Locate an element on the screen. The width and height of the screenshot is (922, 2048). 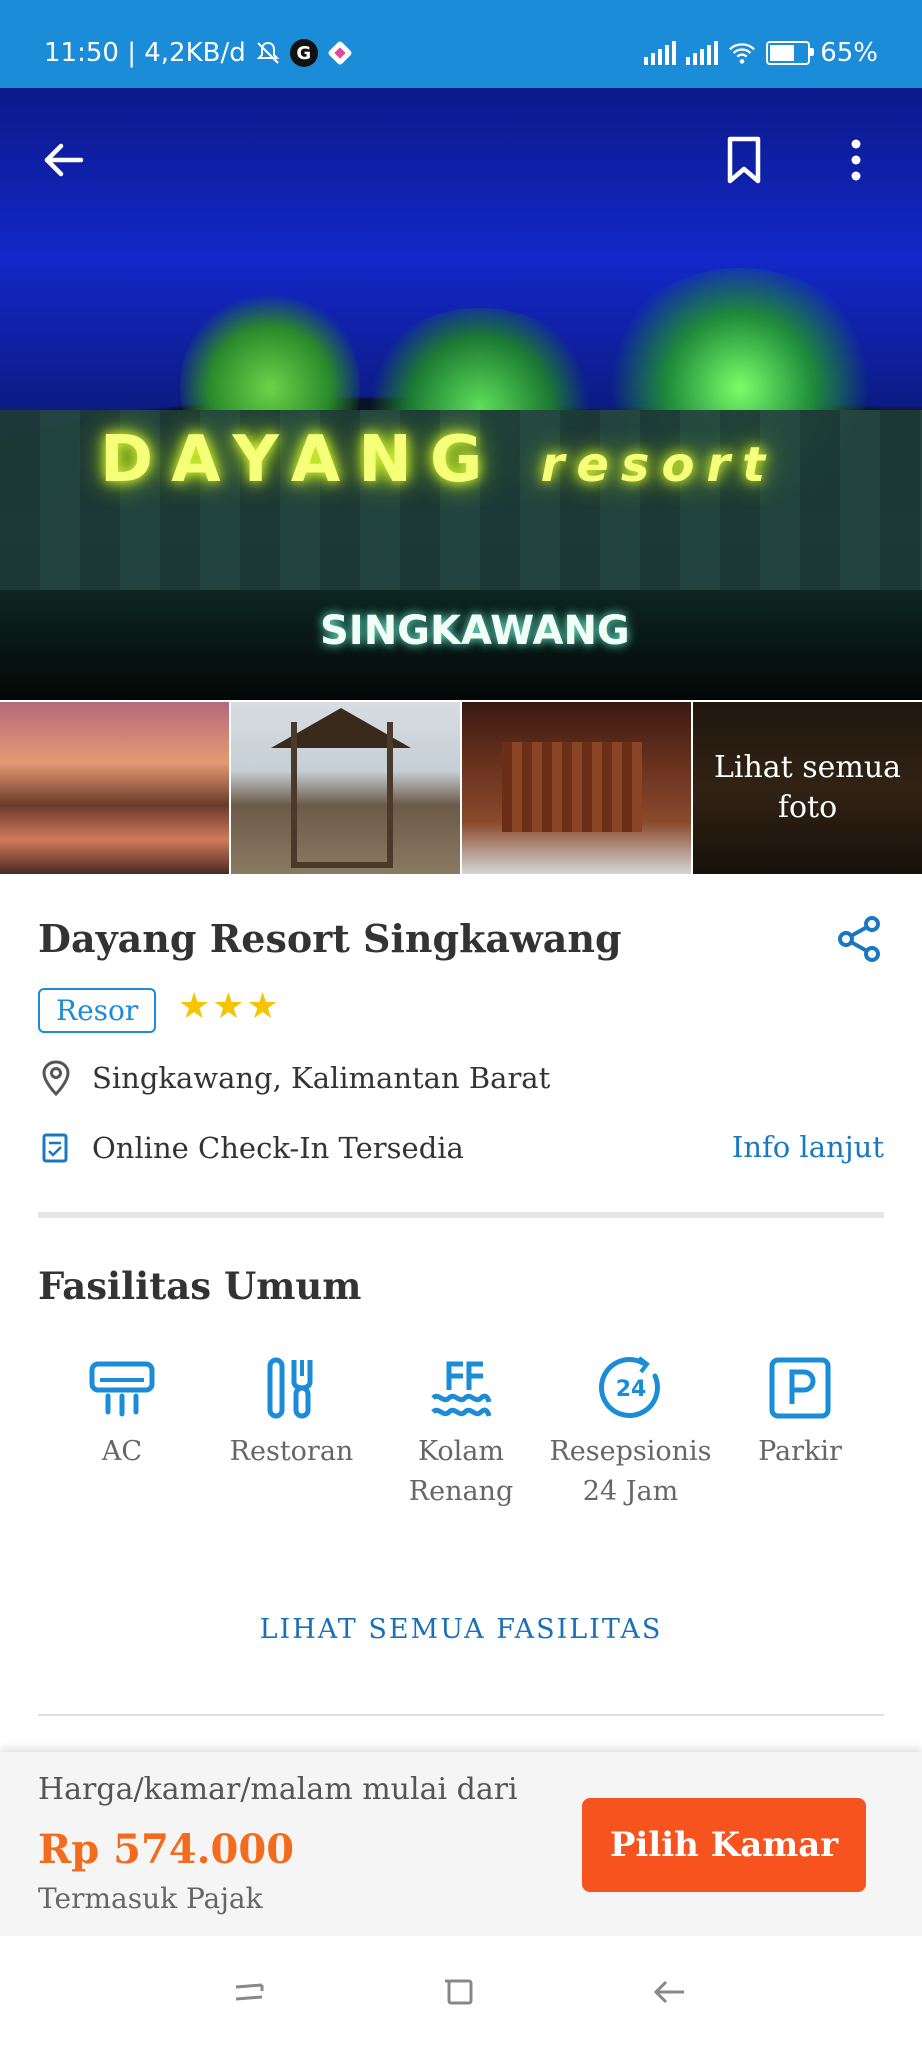
section-divider is located at coordinates (461, 1215).